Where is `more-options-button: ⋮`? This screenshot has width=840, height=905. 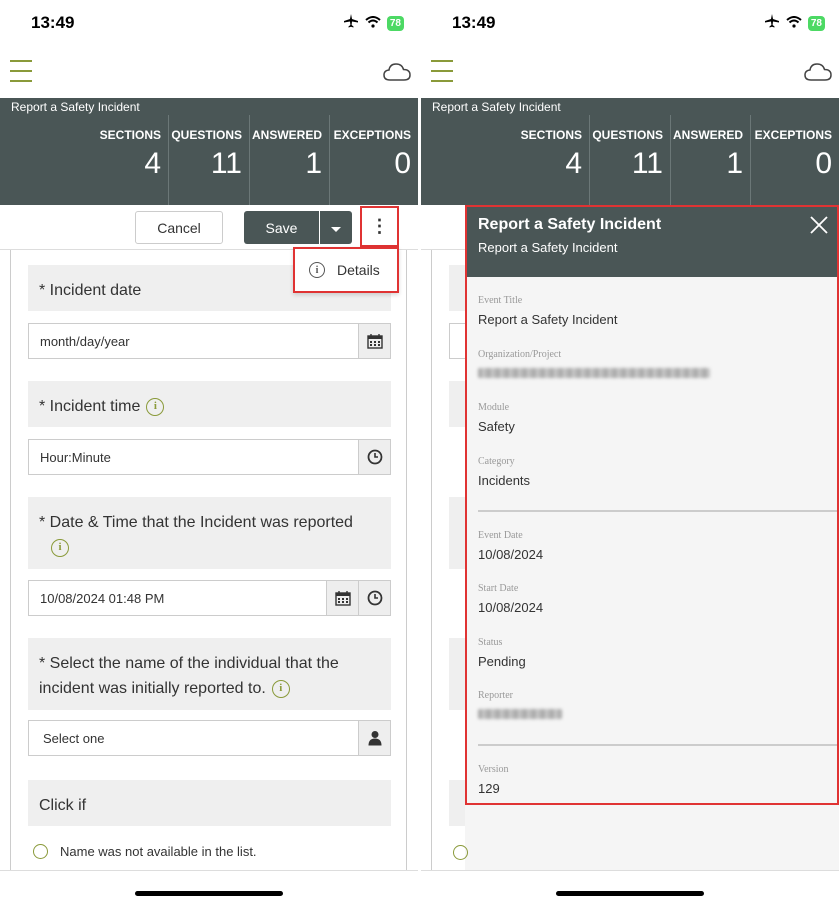
more-options-button: ⋮ is located at coordinates (379, 226).